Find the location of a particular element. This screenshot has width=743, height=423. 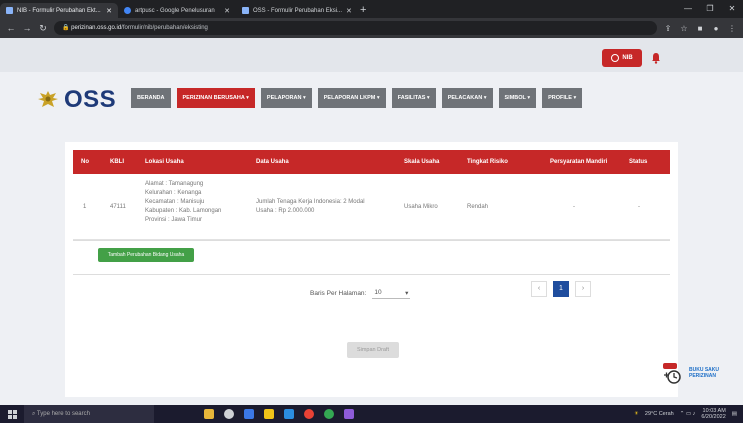

url-path: /formulir/nib/perubahan/eksisting is located at coordinates (164, 28).